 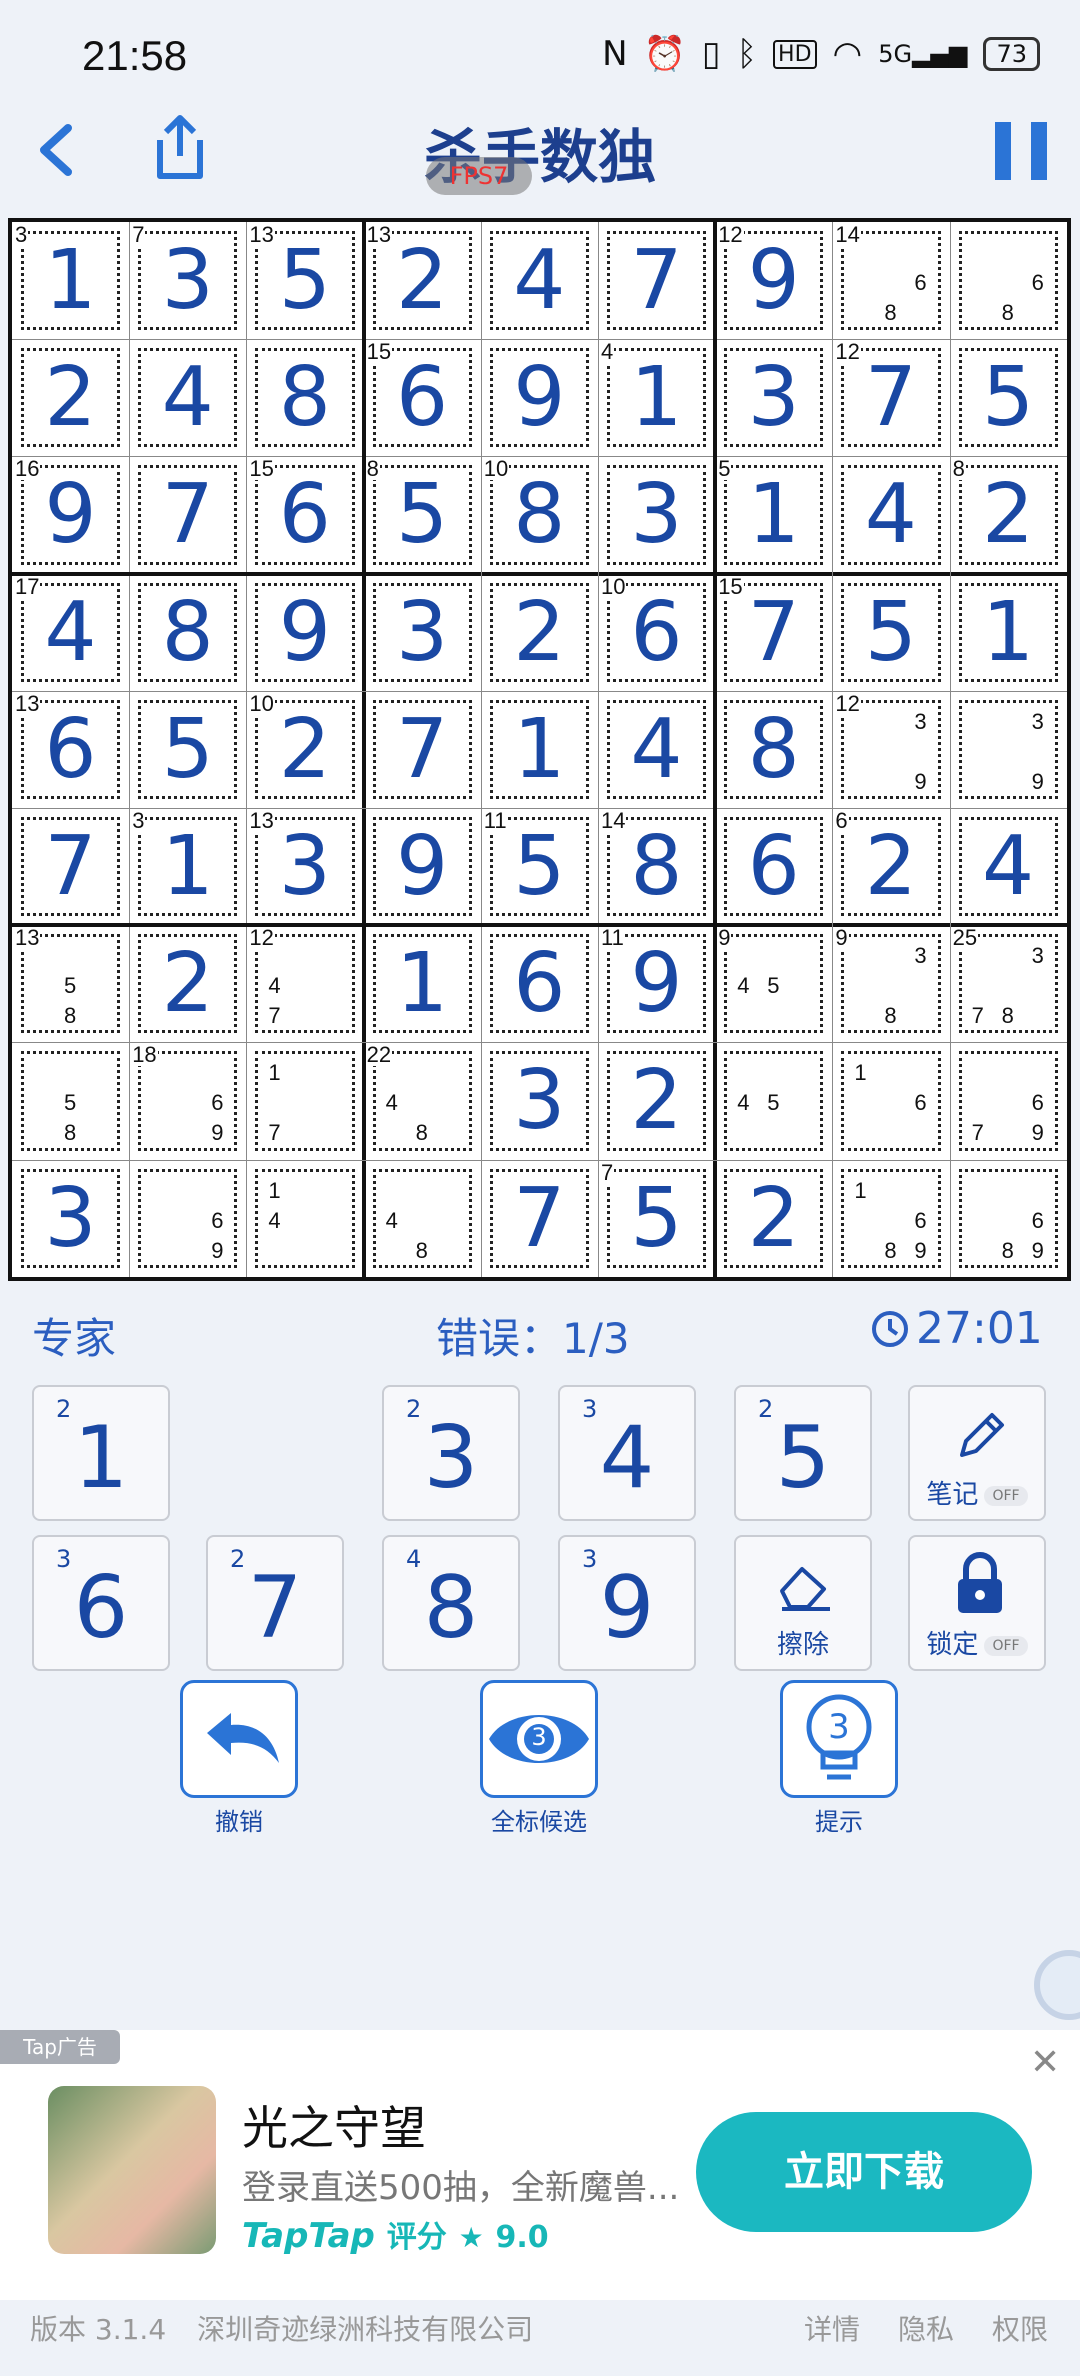 What do you see at coordinates (724, 938) in the screenshot?
I see `cage-sum: 9` at bounding box center [724, 938].